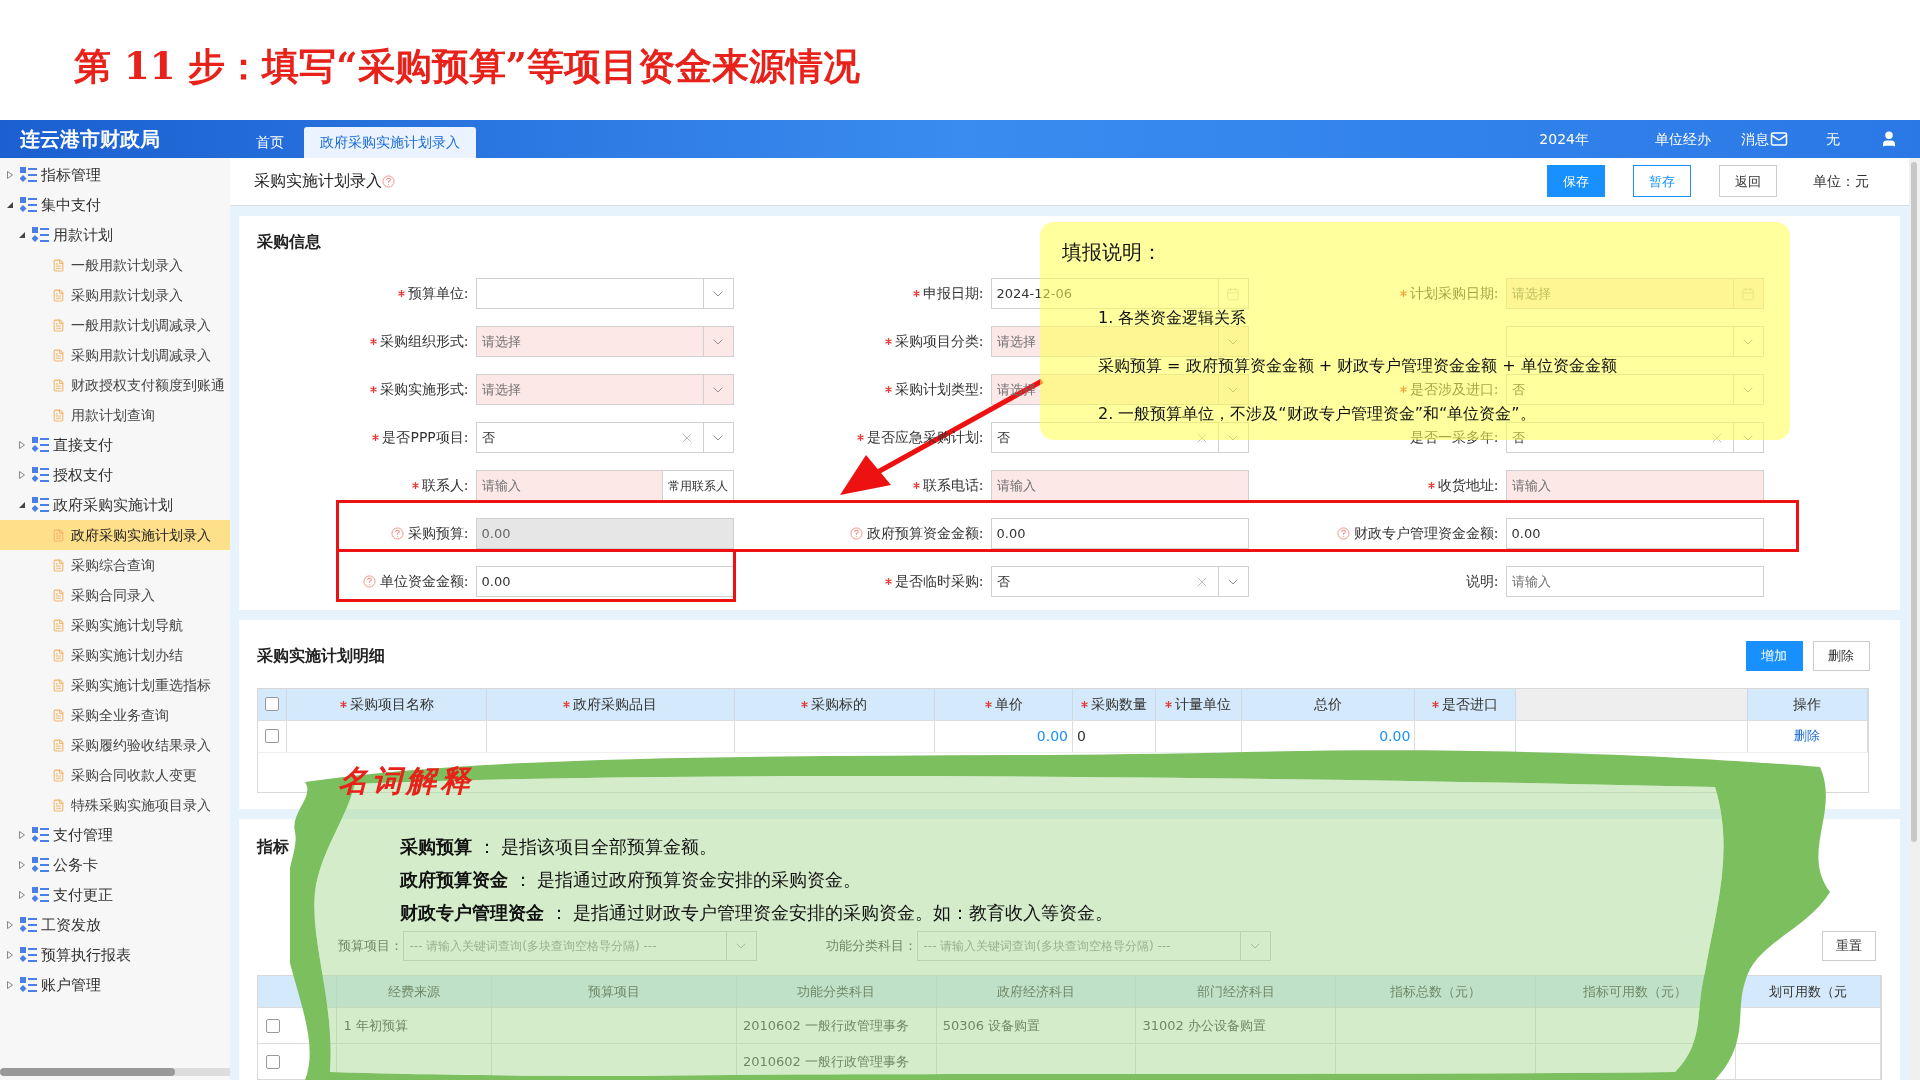  I want to click on tree-item: 预算执行报表, so click(115, 955).